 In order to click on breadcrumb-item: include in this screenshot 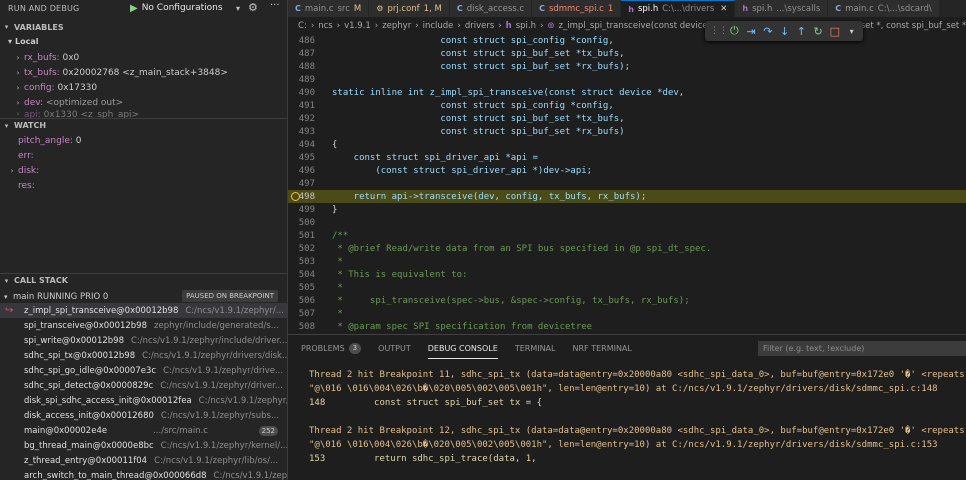, I will do `click(438, 26)`.